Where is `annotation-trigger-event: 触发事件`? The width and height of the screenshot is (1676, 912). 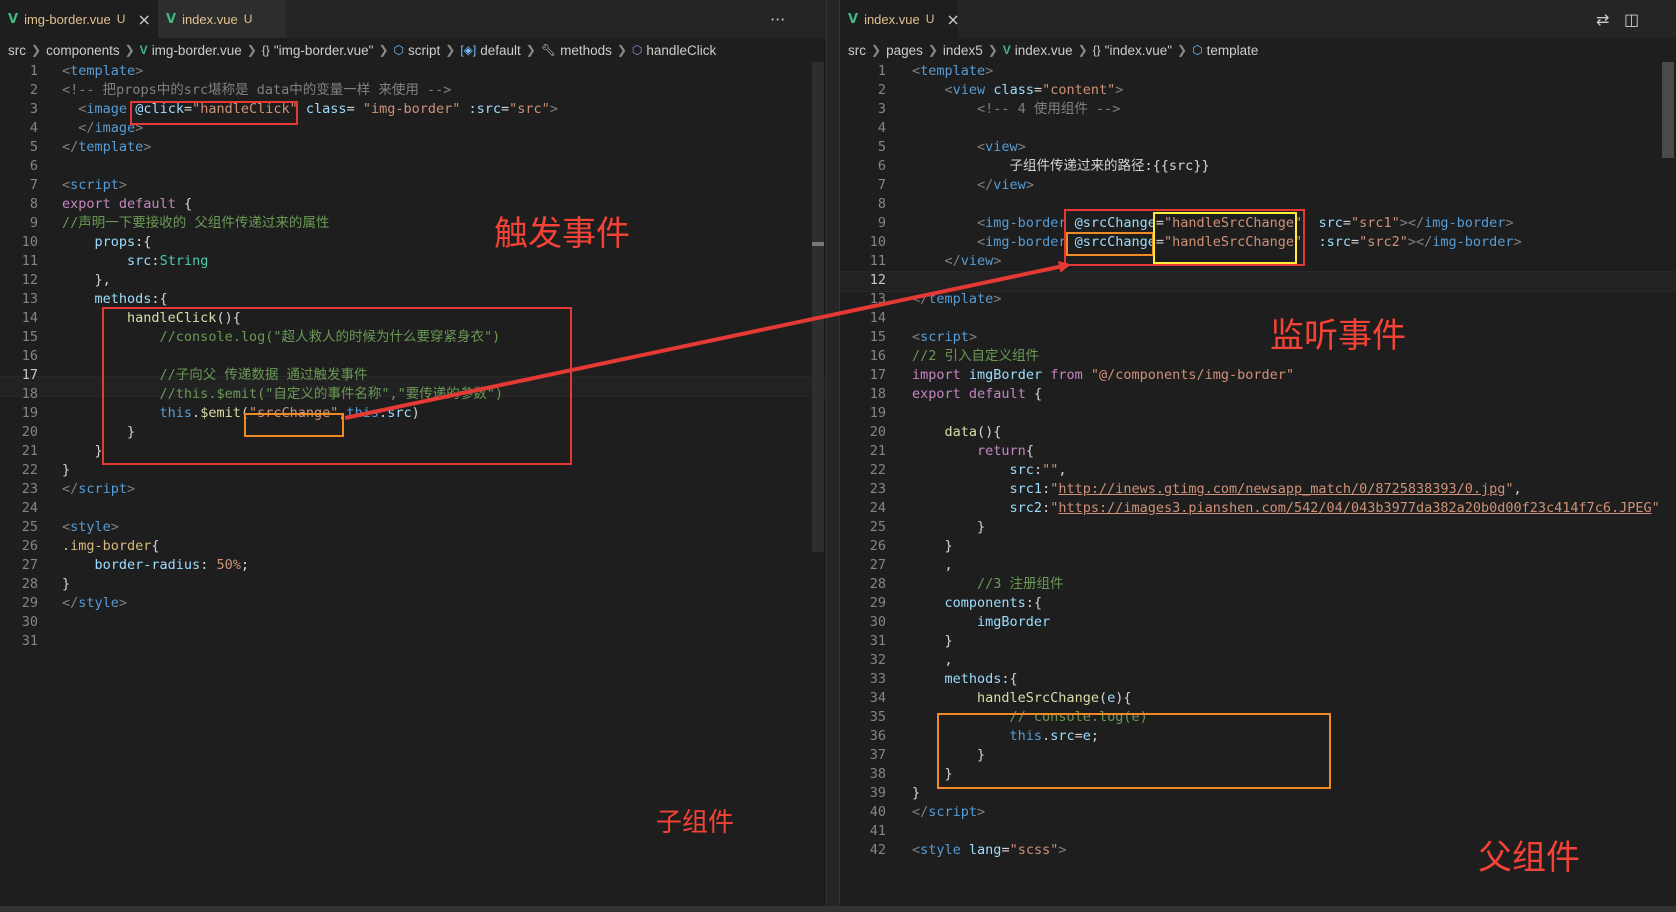
annotation-trigger-event: 触发事件 is located at coordinates (562, 234).